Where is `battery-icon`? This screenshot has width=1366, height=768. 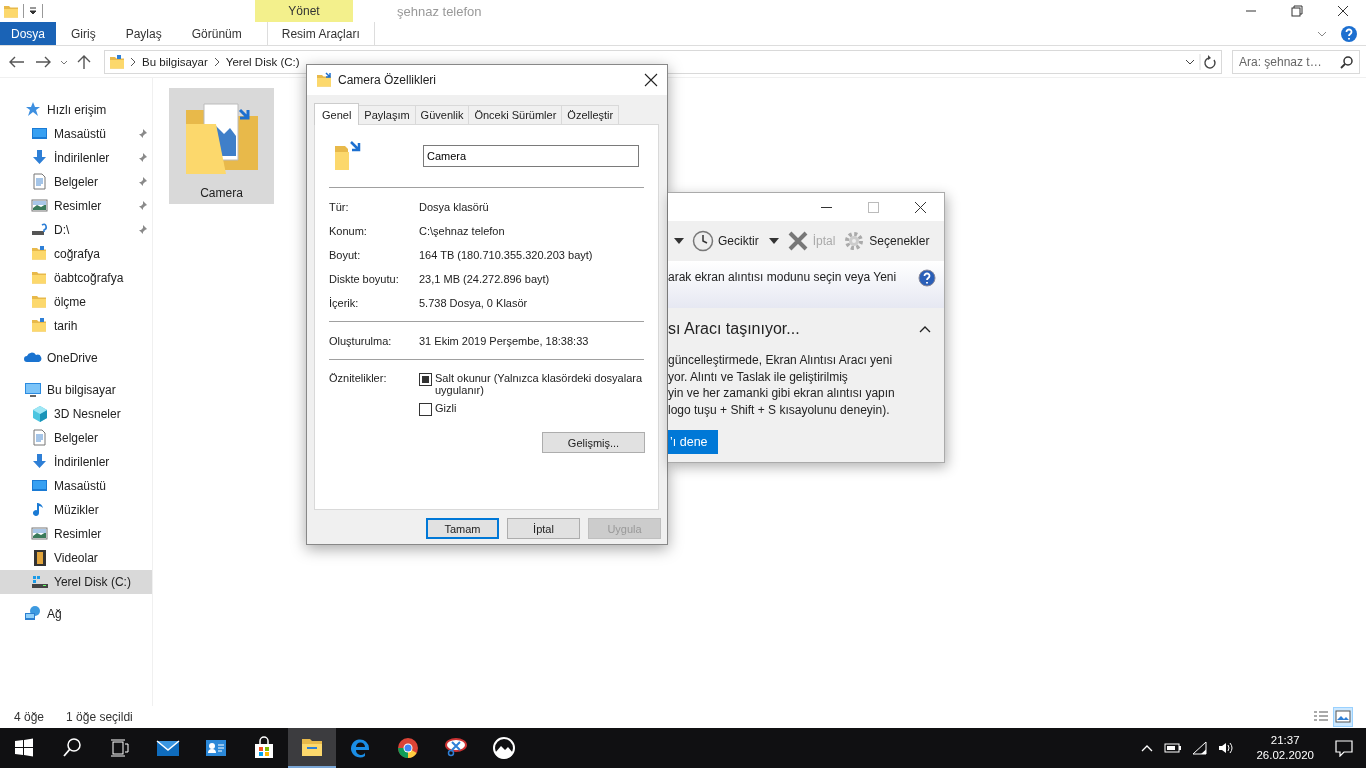 battery-icon is located at coordinates (1173, 748).